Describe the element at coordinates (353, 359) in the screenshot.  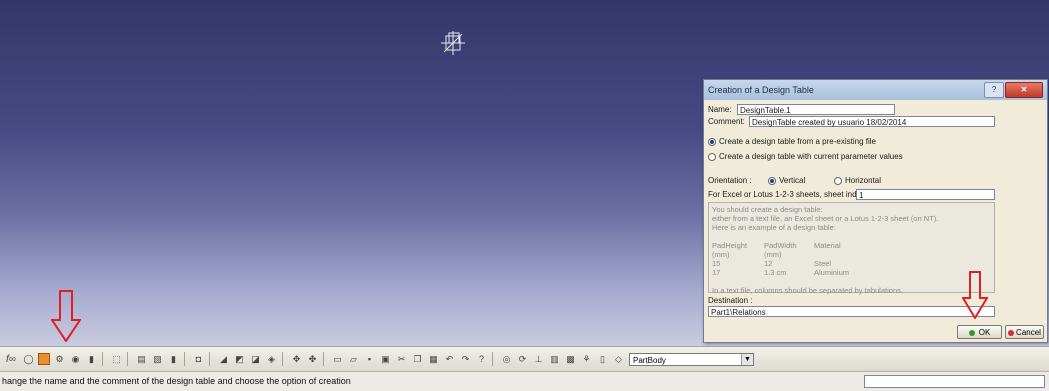
I see `open-icon: ▱` at that location.